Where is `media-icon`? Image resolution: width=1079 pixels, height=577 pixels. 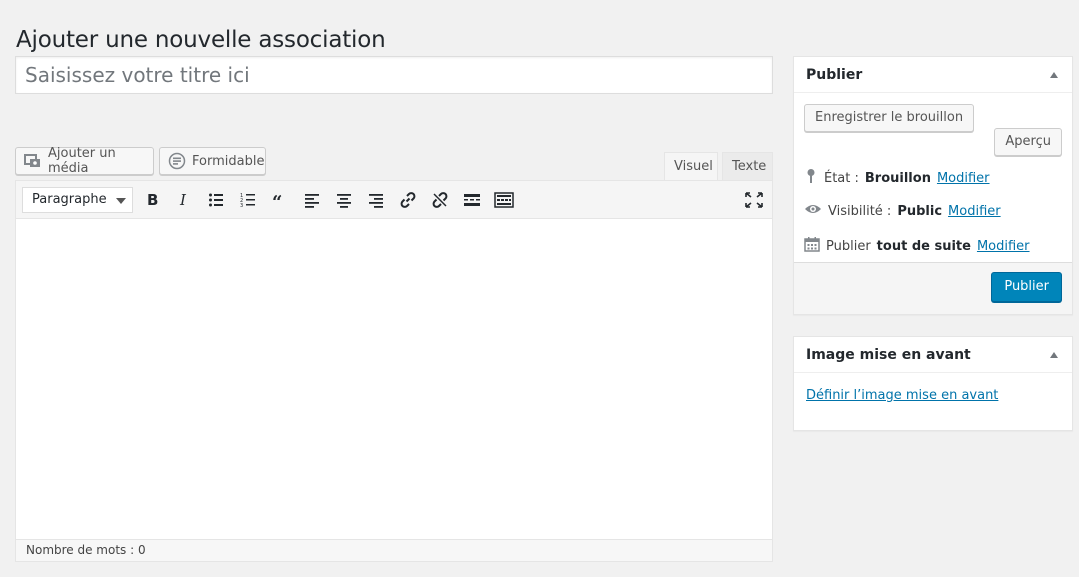 media-icon is located at coordinates (33, 161).